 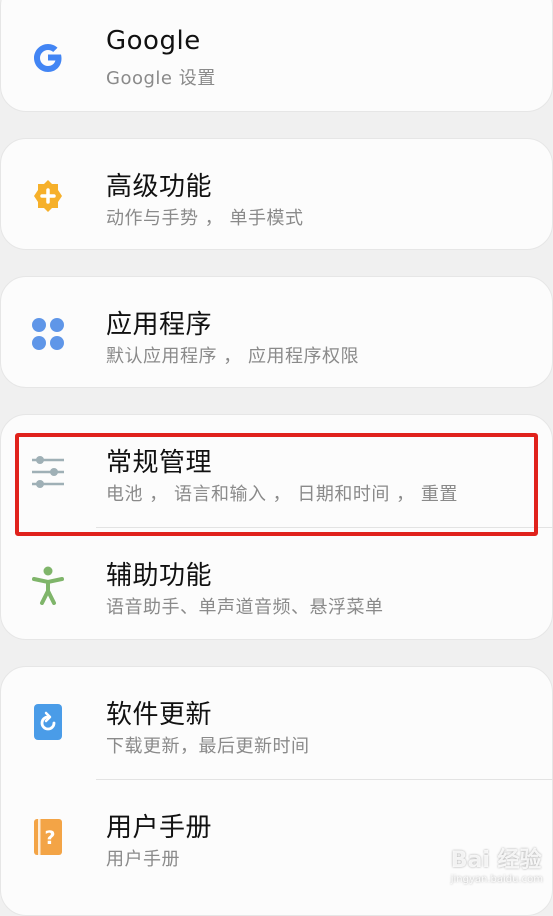 I want to click on item-title: 软件更新, so click(x=159, y=715).